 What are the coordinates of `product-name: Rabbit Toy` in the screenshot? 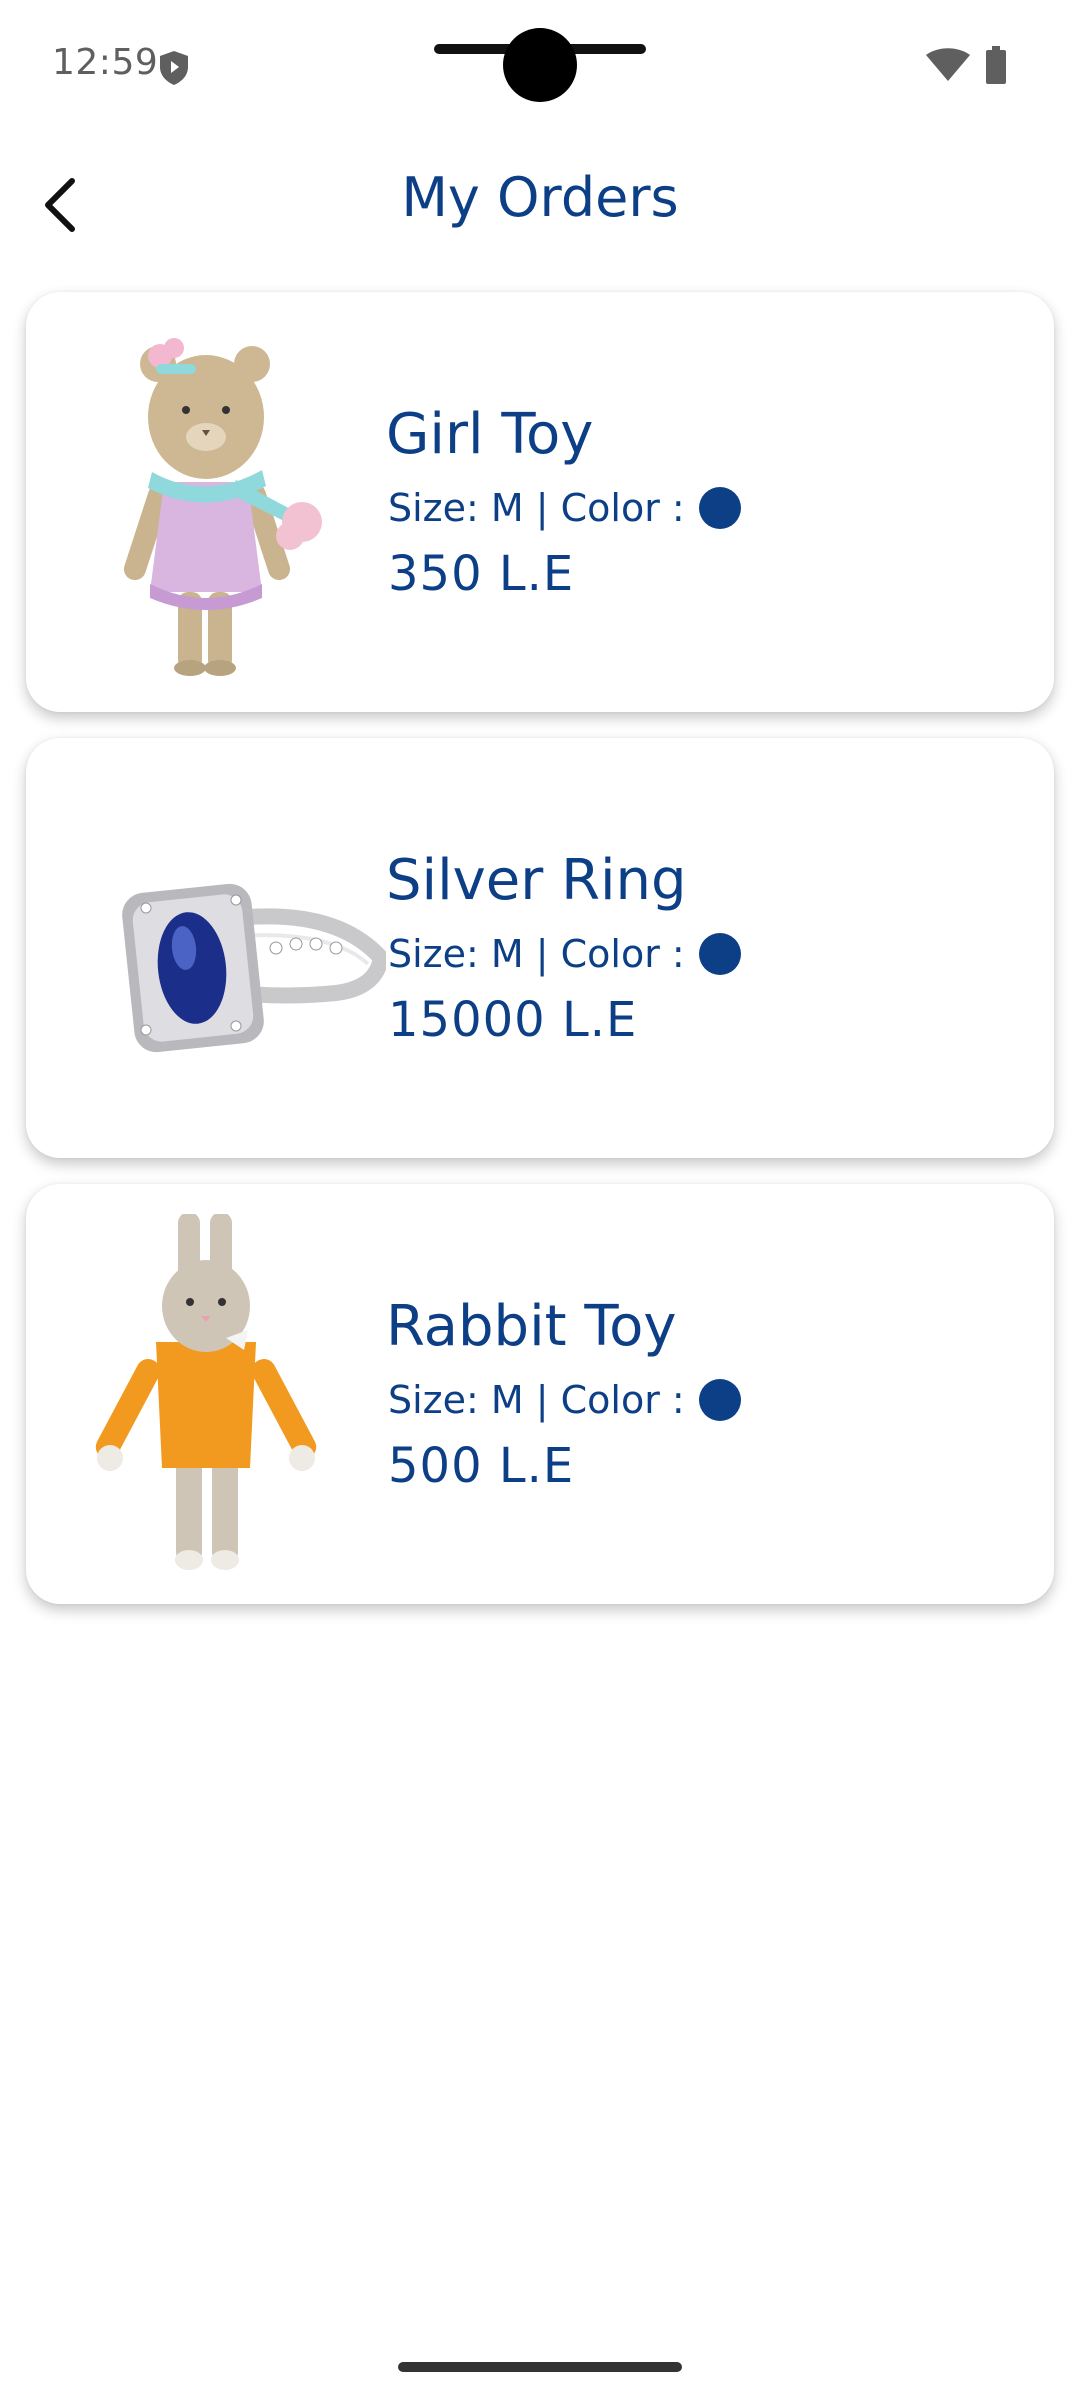 It's located at (531, 1326).